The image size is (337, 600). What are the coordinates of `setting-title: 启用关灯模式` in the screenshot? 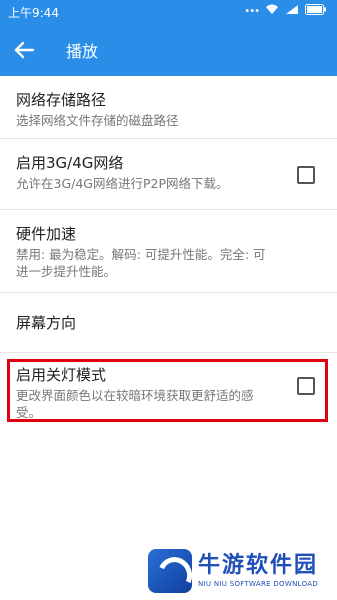 It's located at (61, 375).